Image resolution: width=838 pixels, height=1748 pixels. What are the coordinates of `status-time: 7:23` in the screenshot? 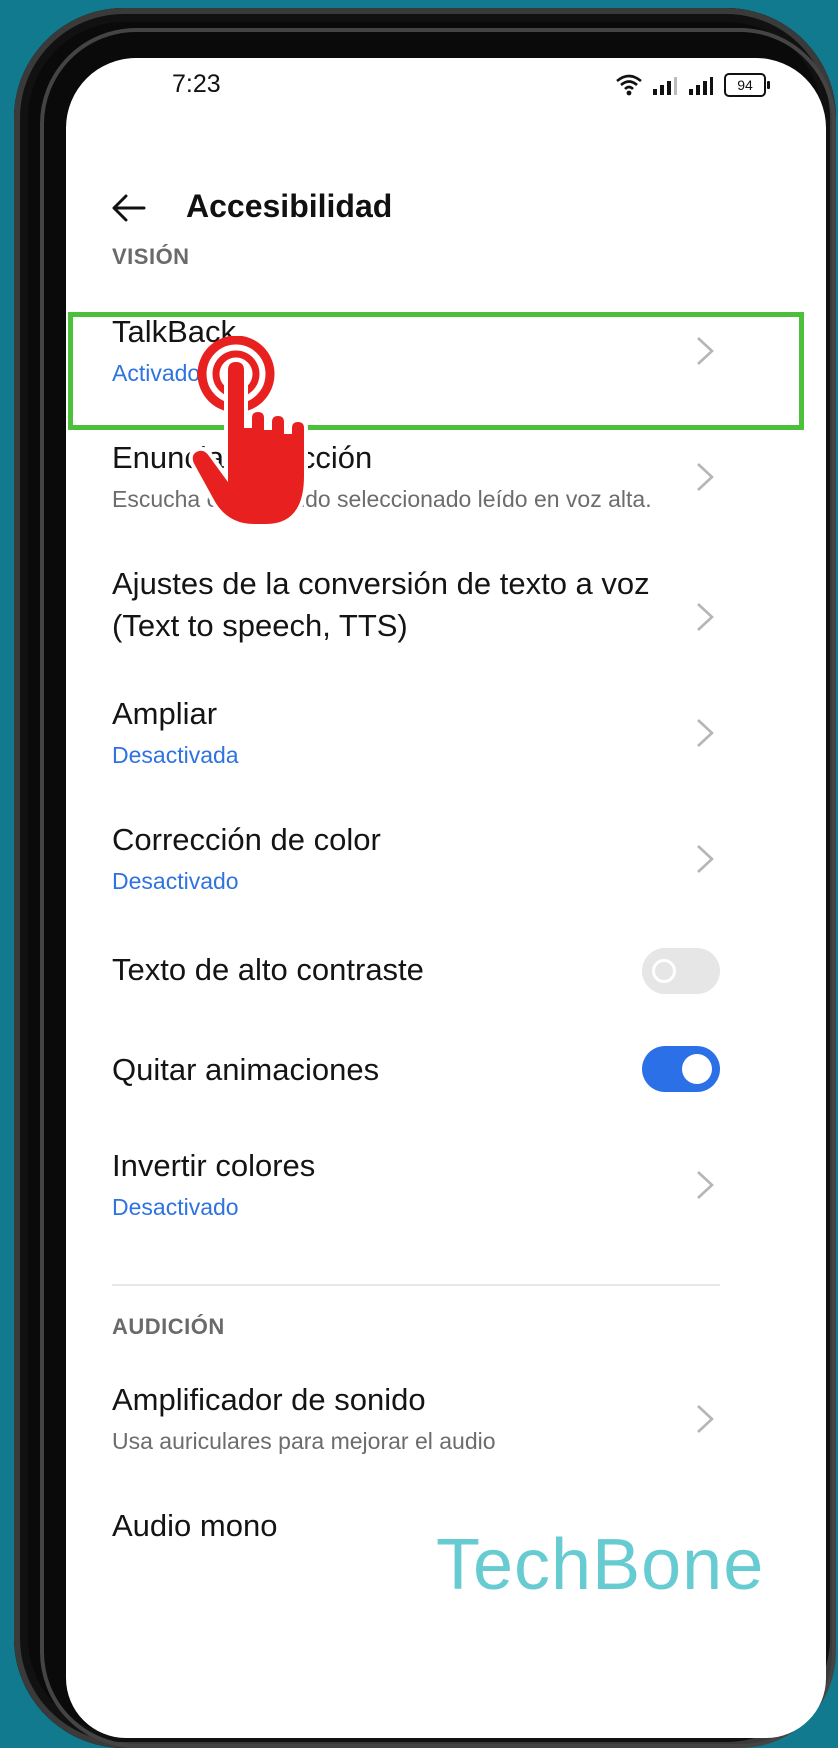 It's located at (196, 84).